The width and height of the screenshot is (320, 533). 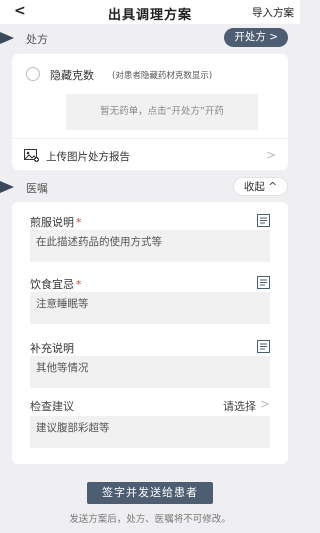 I want to click on top-nav-bar: < 出具调理方案 导入方案, so click(x=150, y=12).